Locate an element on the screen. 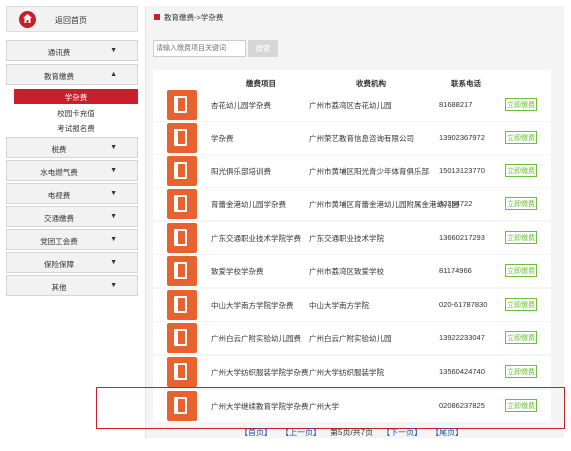 This screenshot has height=451, width=571. subnav-label: 学杂费 is located at coordinates (76, 97).